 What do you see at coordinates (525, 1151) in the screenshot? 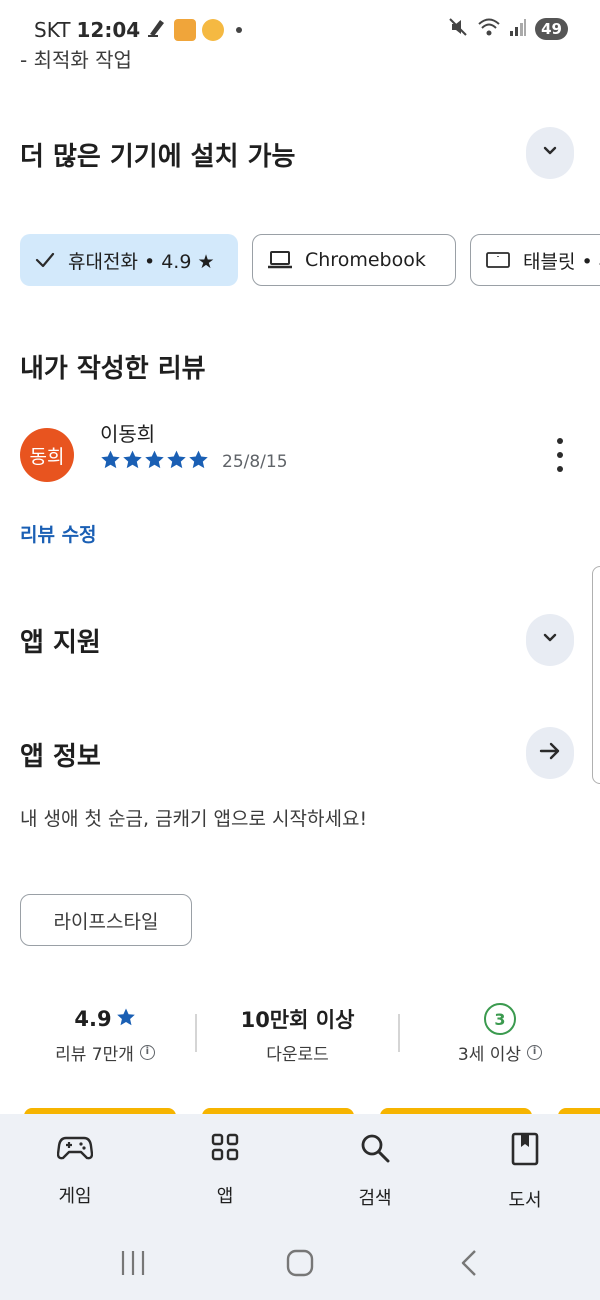
I see `book-icon` at bounding box center [525, 1151].